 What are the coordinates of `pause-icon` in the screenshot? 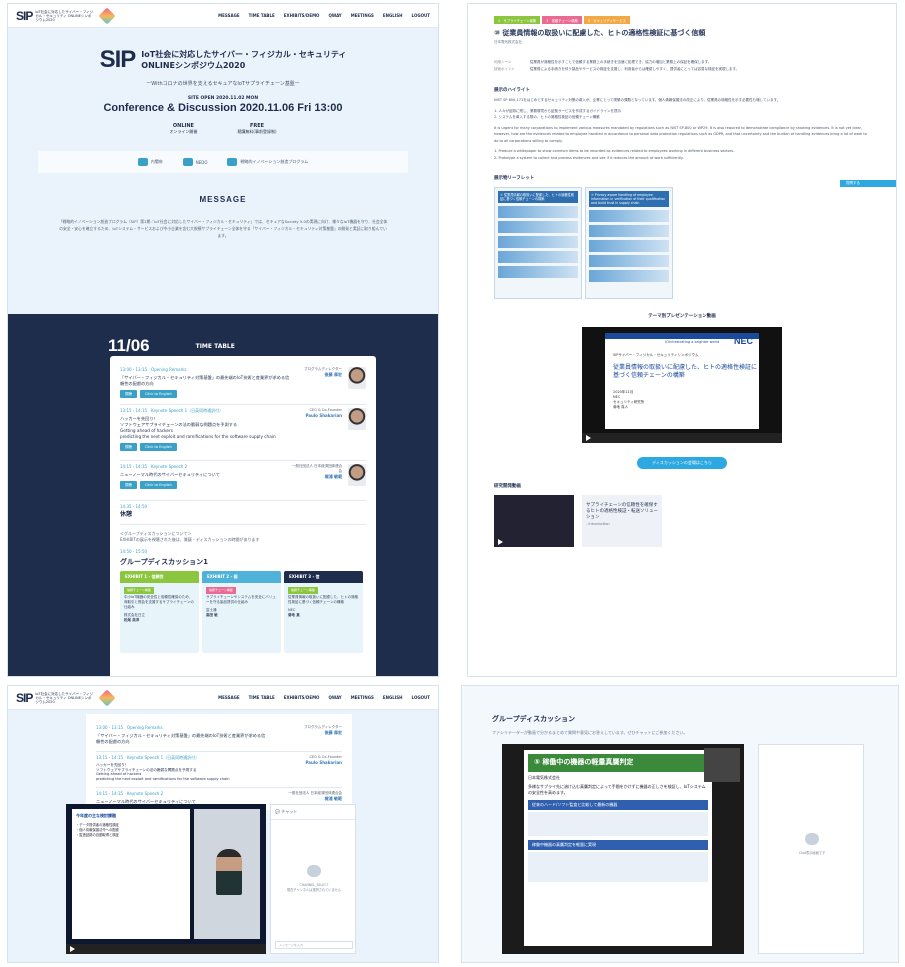 It's located at (72, 949).